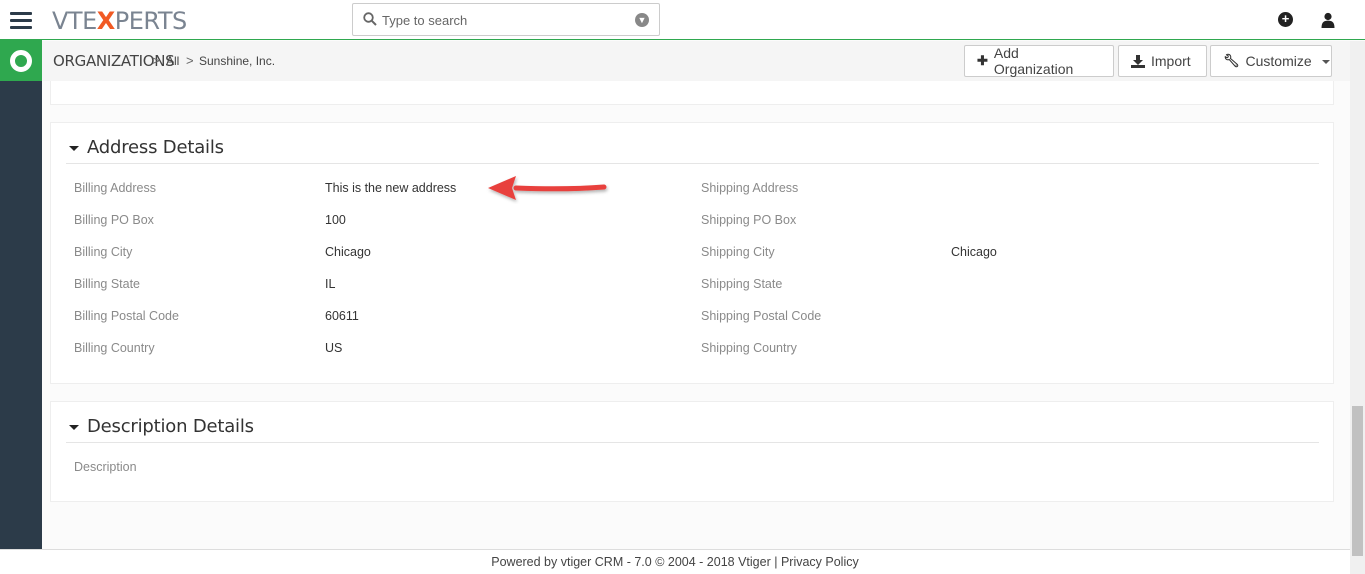  I want to click on field-label: Shipping City, so click(738, 252).